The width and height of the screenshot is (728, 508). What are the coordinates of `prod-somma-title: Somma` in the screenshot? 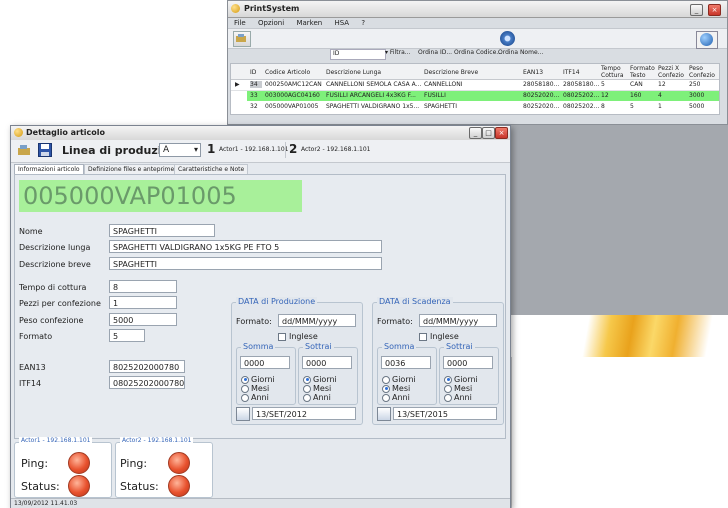 It's located at (258, 346).